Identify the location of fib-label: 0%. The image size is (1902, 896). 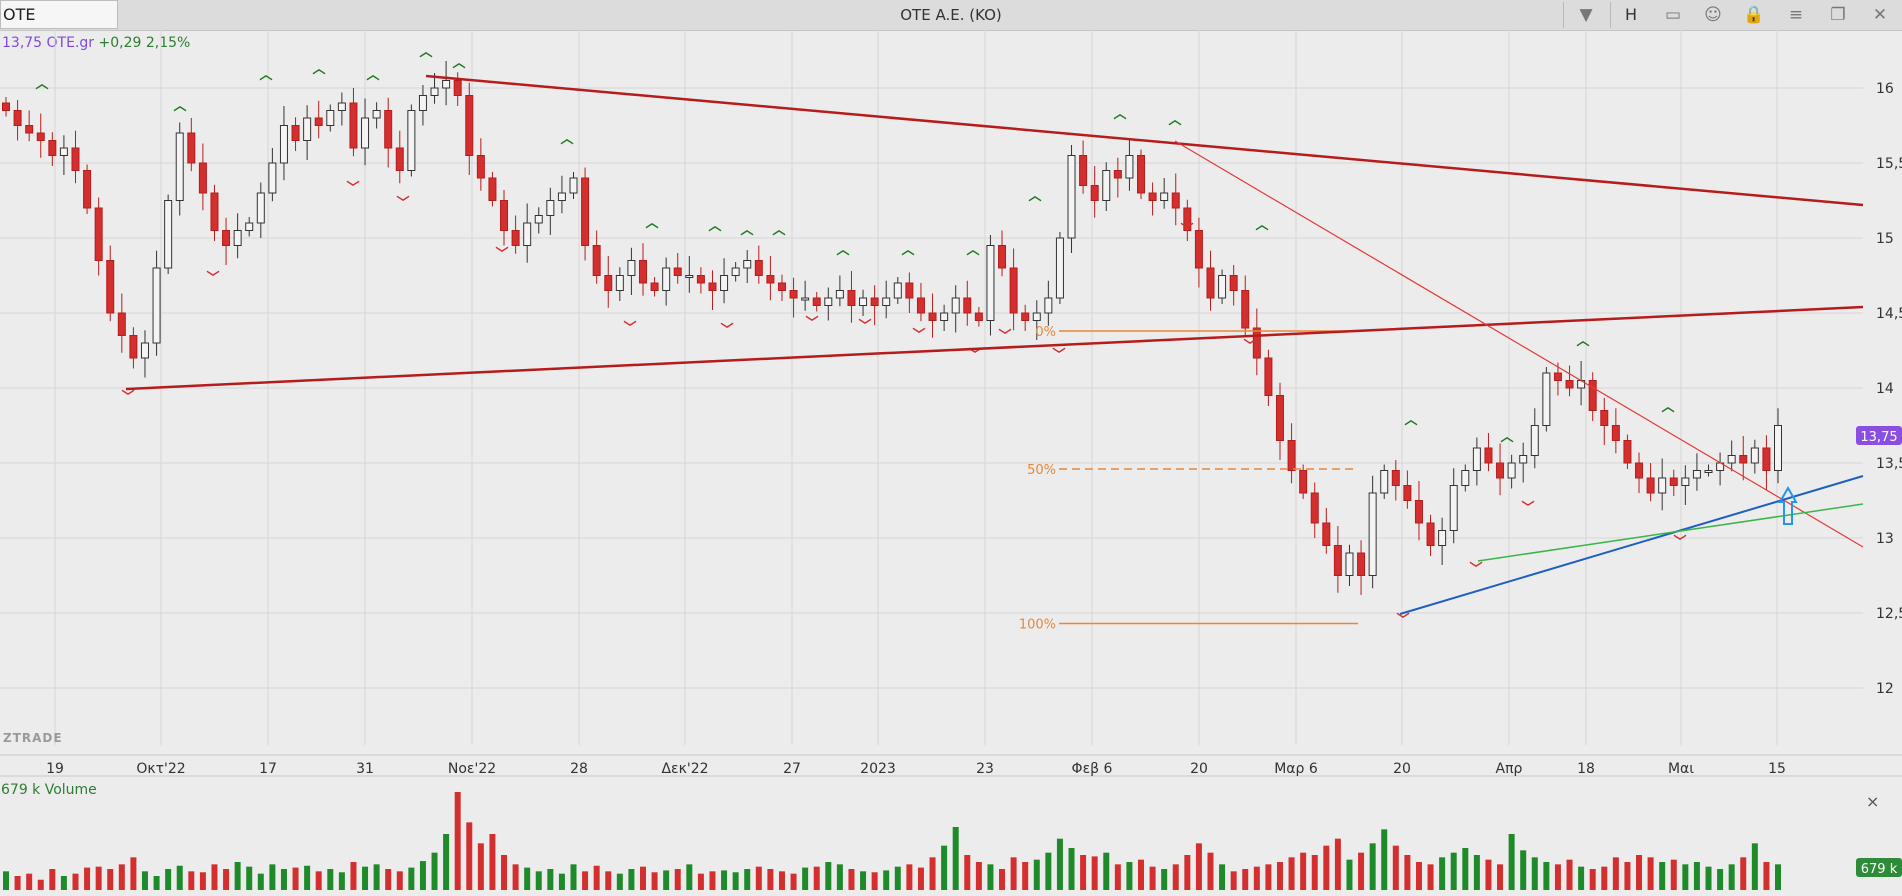
(1045, 332).